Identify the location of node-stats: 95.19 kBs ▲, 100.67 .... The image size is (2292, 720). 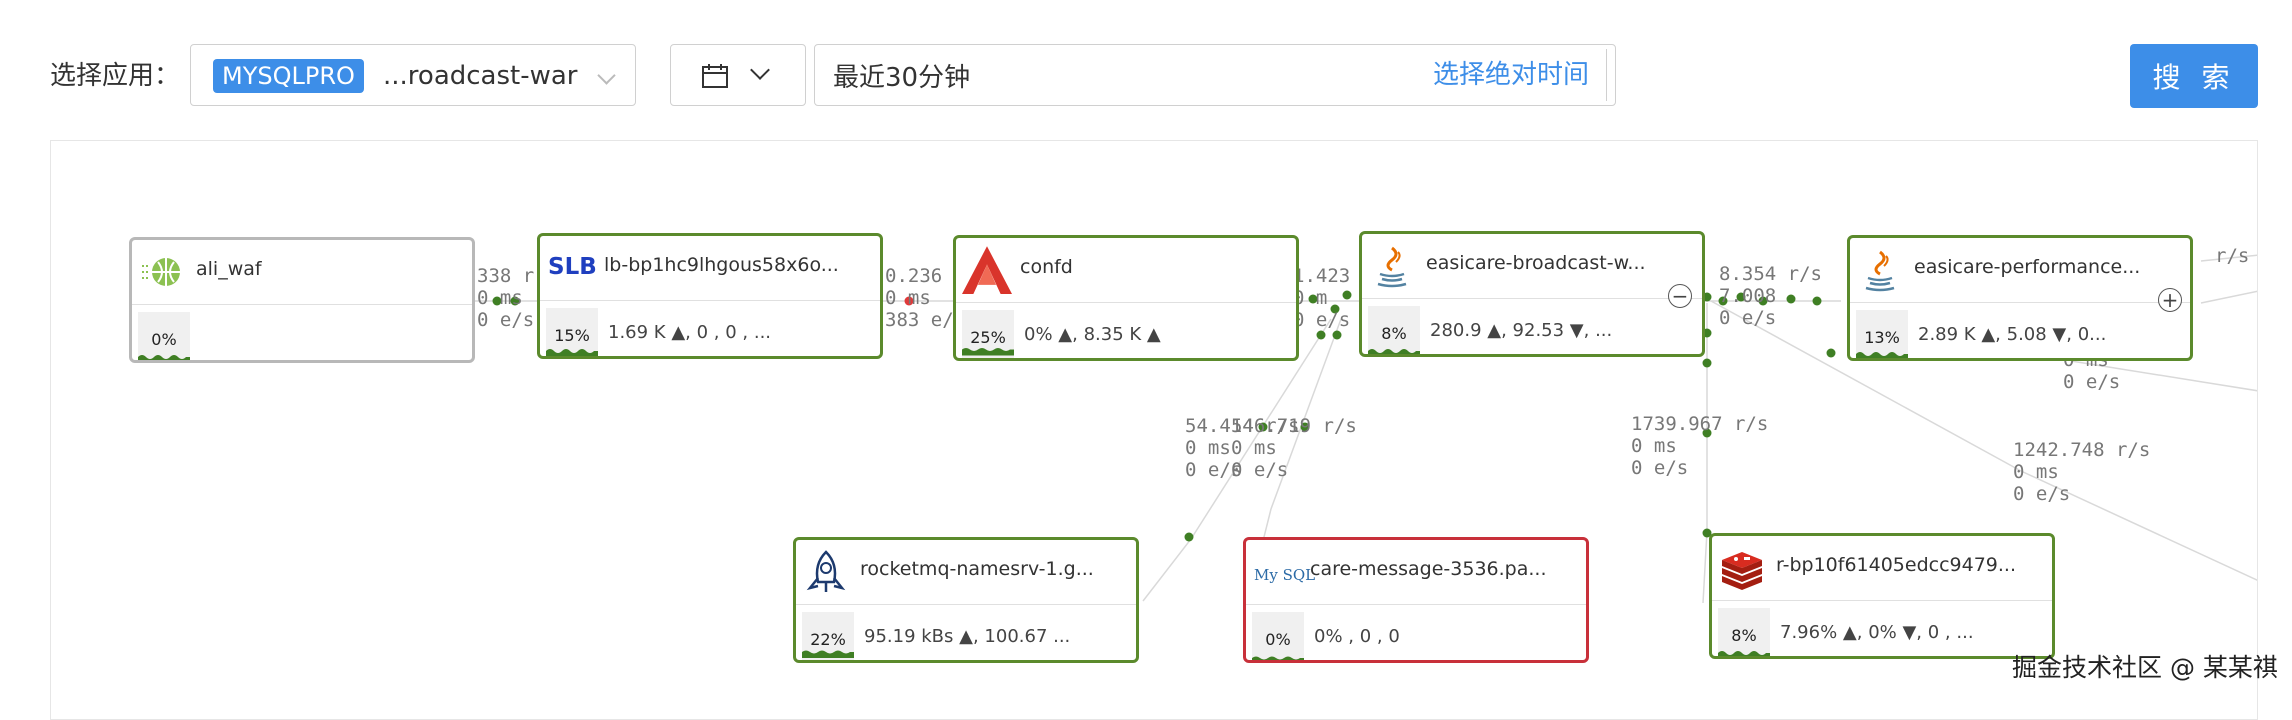
(967, 636).